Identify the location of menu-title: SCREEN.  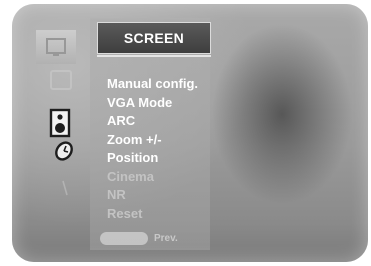
(154, 38).